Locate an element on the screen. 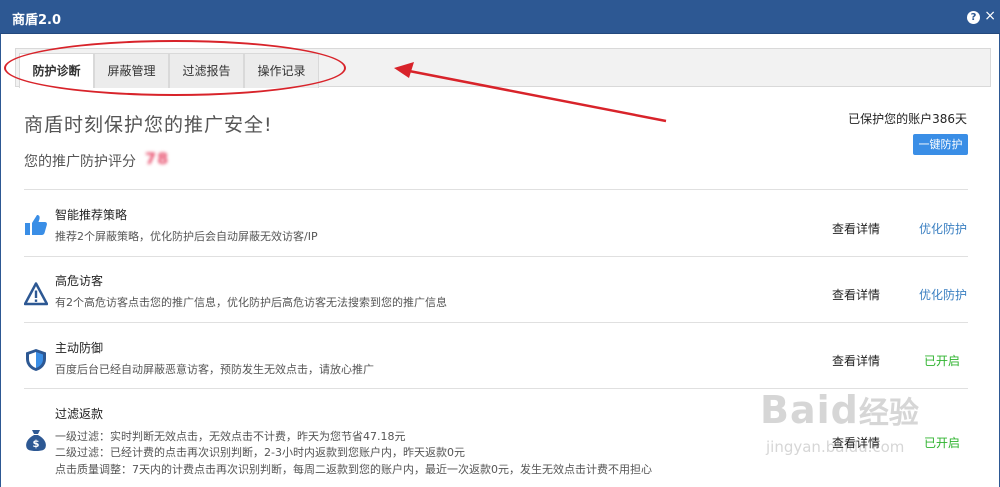 The height and width of the screenshot is (487, 1000). item-title: 智能推荐策略 is located at coordinates (91, 215).